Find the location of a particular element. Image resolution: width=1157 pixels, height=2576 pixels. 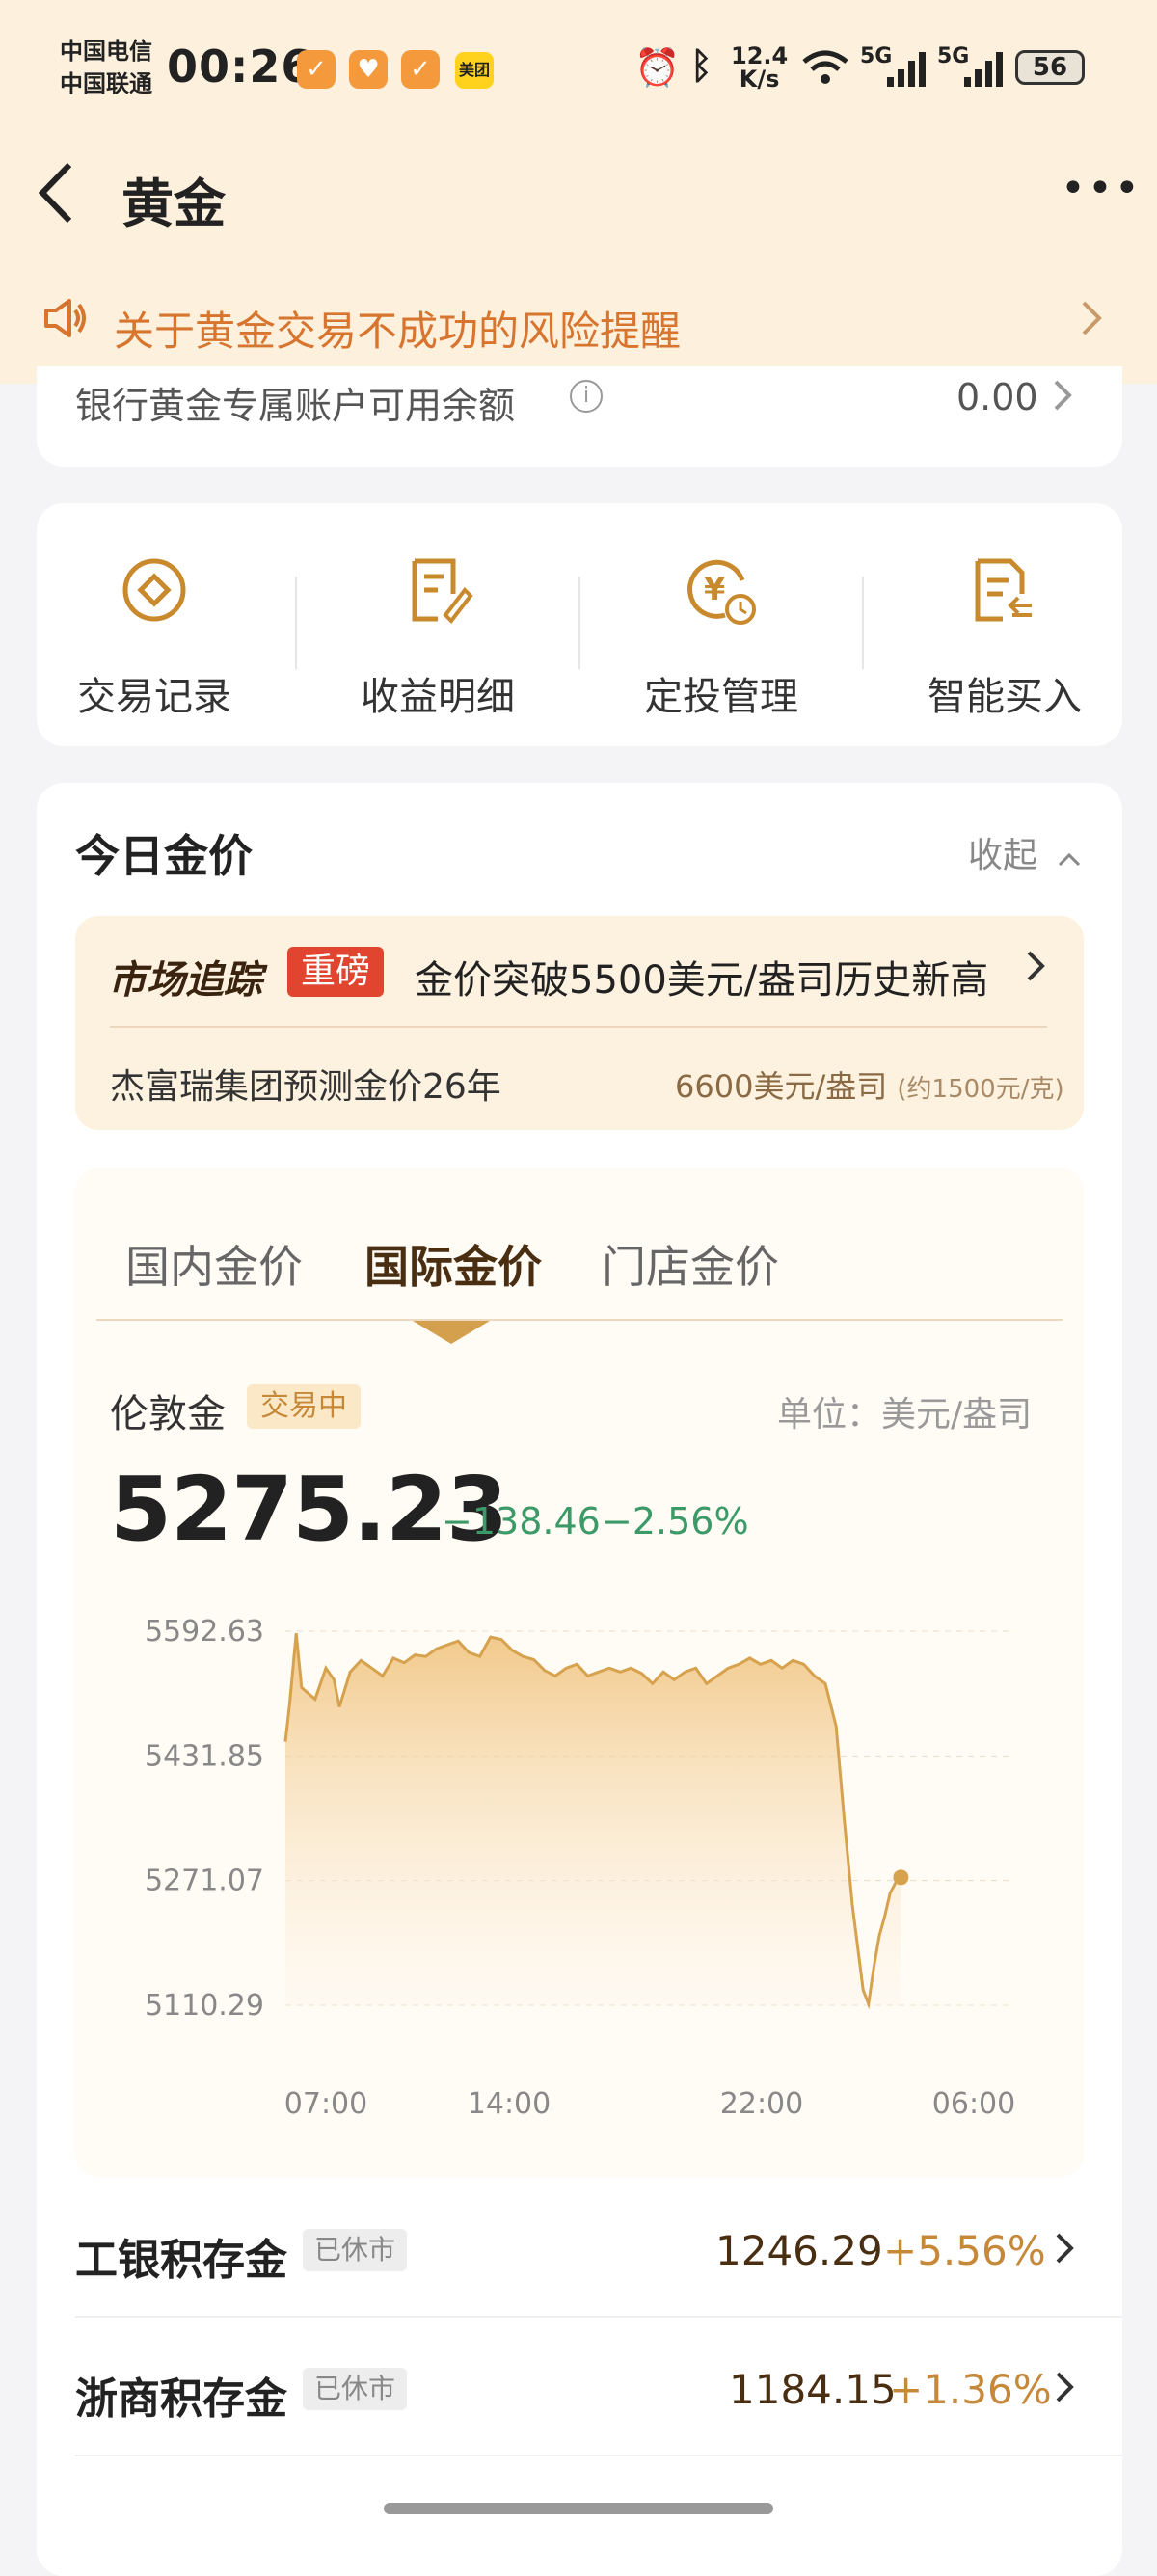

collapse-label: 收起 is located at coordinates (1003, 856).